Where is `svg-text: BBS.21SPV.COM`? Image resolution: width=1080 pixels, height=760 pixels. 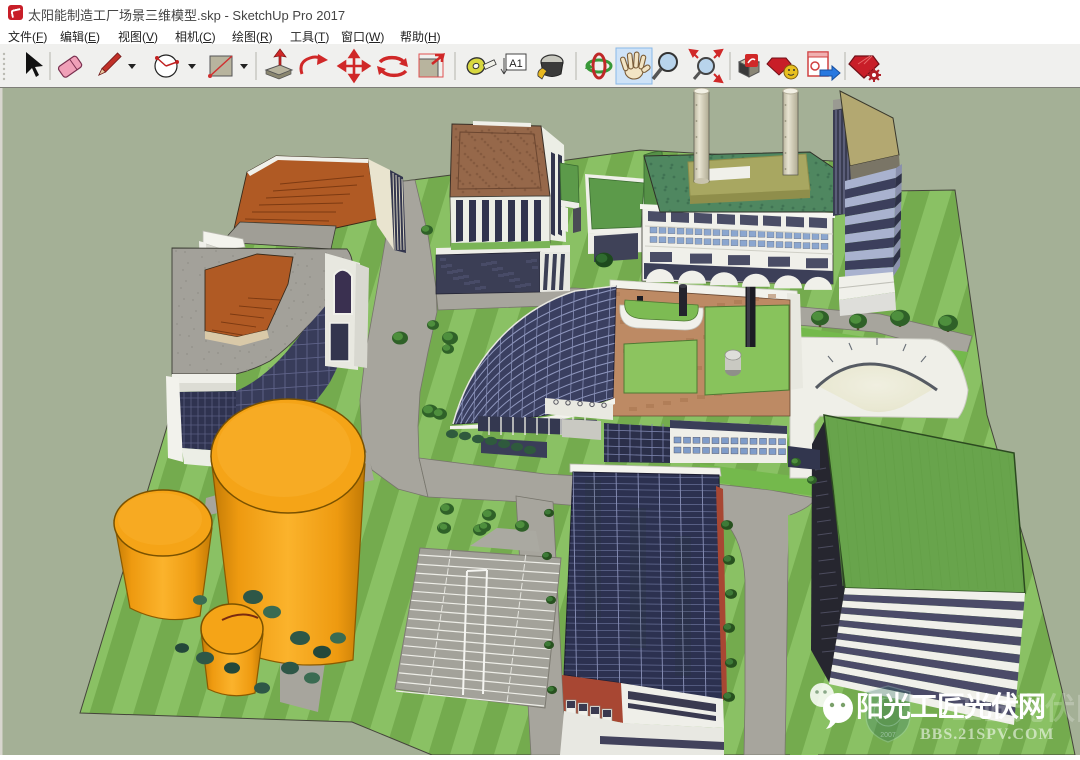 svg-text: BBS.21SPV.COM is located at coordinates (987, 734).